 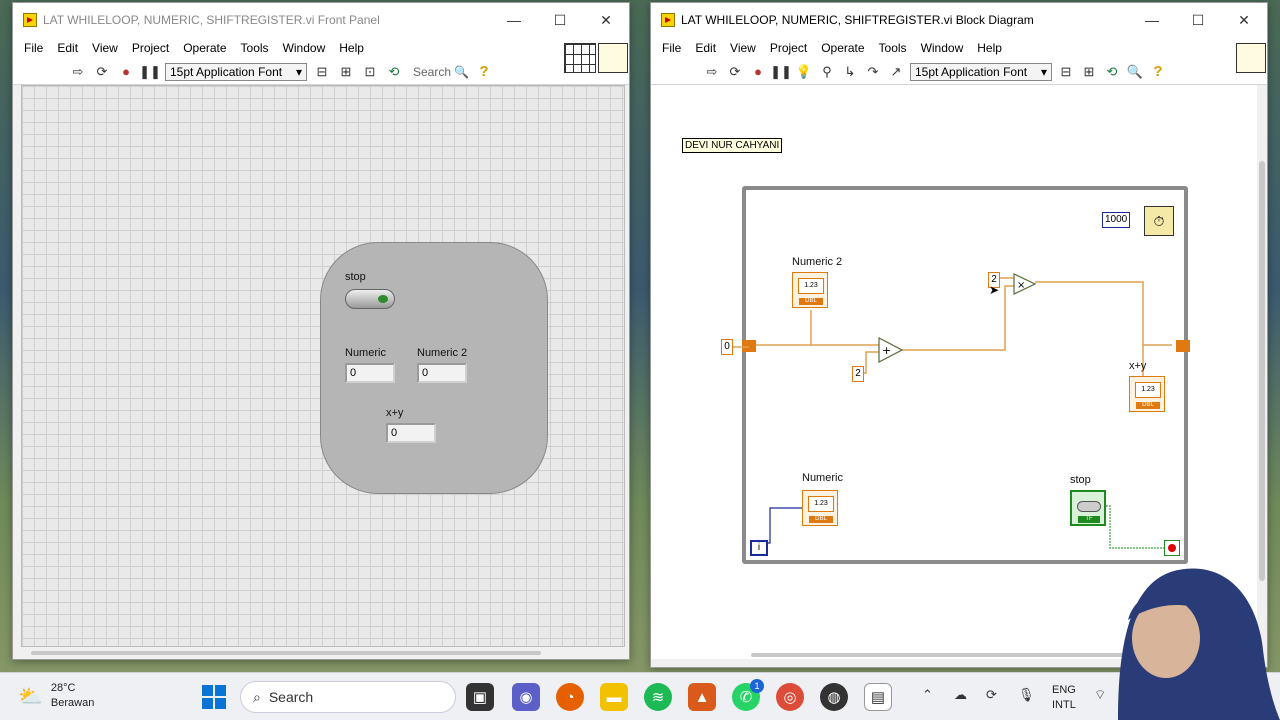 What do you see at coordinates (370, 72) in the screenshot?
I see `resize-objects-icon: ⊡` at bounding box center [370, 72].